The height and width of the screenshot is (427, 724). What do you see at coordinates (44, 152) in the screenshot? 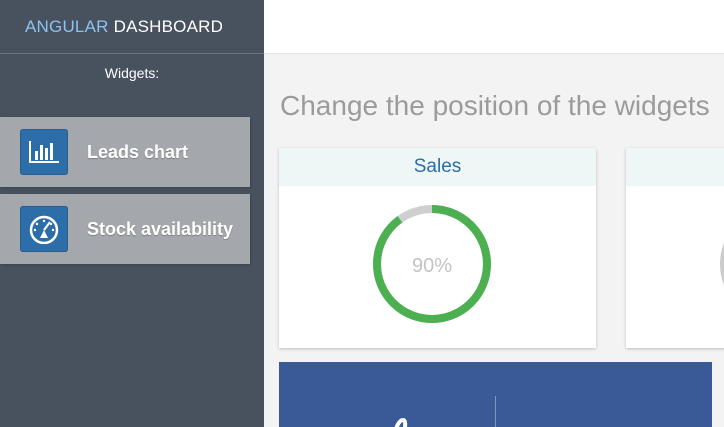
I see `bar-chart-icon` at bounding box center [44, 152].